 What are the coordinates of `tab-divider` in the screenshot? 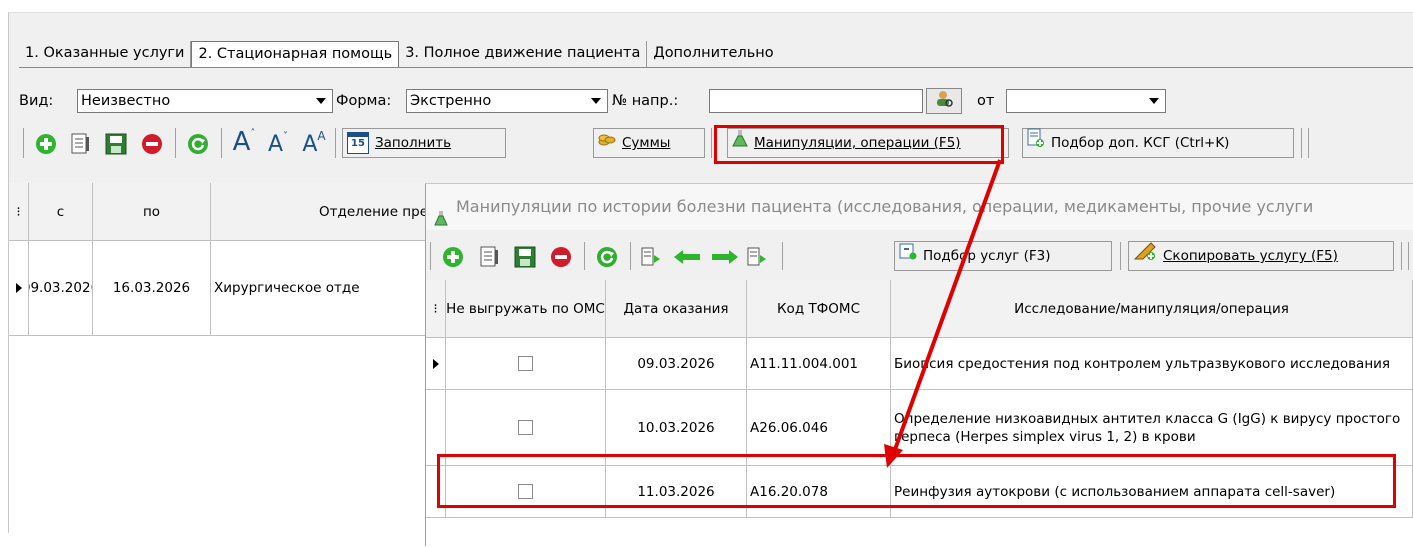 It's located at (716, 67).